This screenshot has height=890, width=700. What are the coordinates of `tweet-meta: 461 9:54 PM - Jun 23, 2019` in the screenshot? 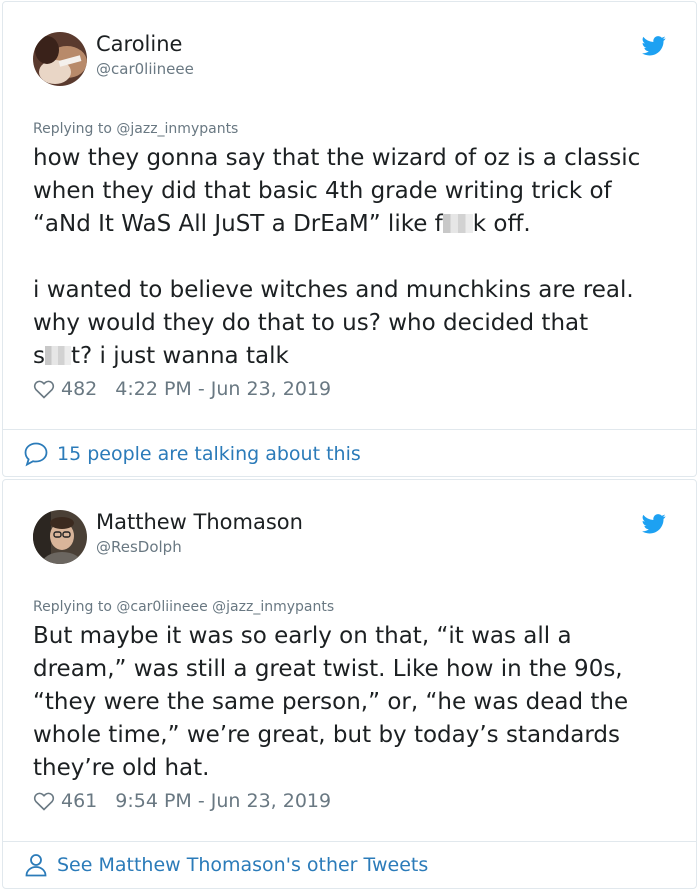 It's located at (182, 801).